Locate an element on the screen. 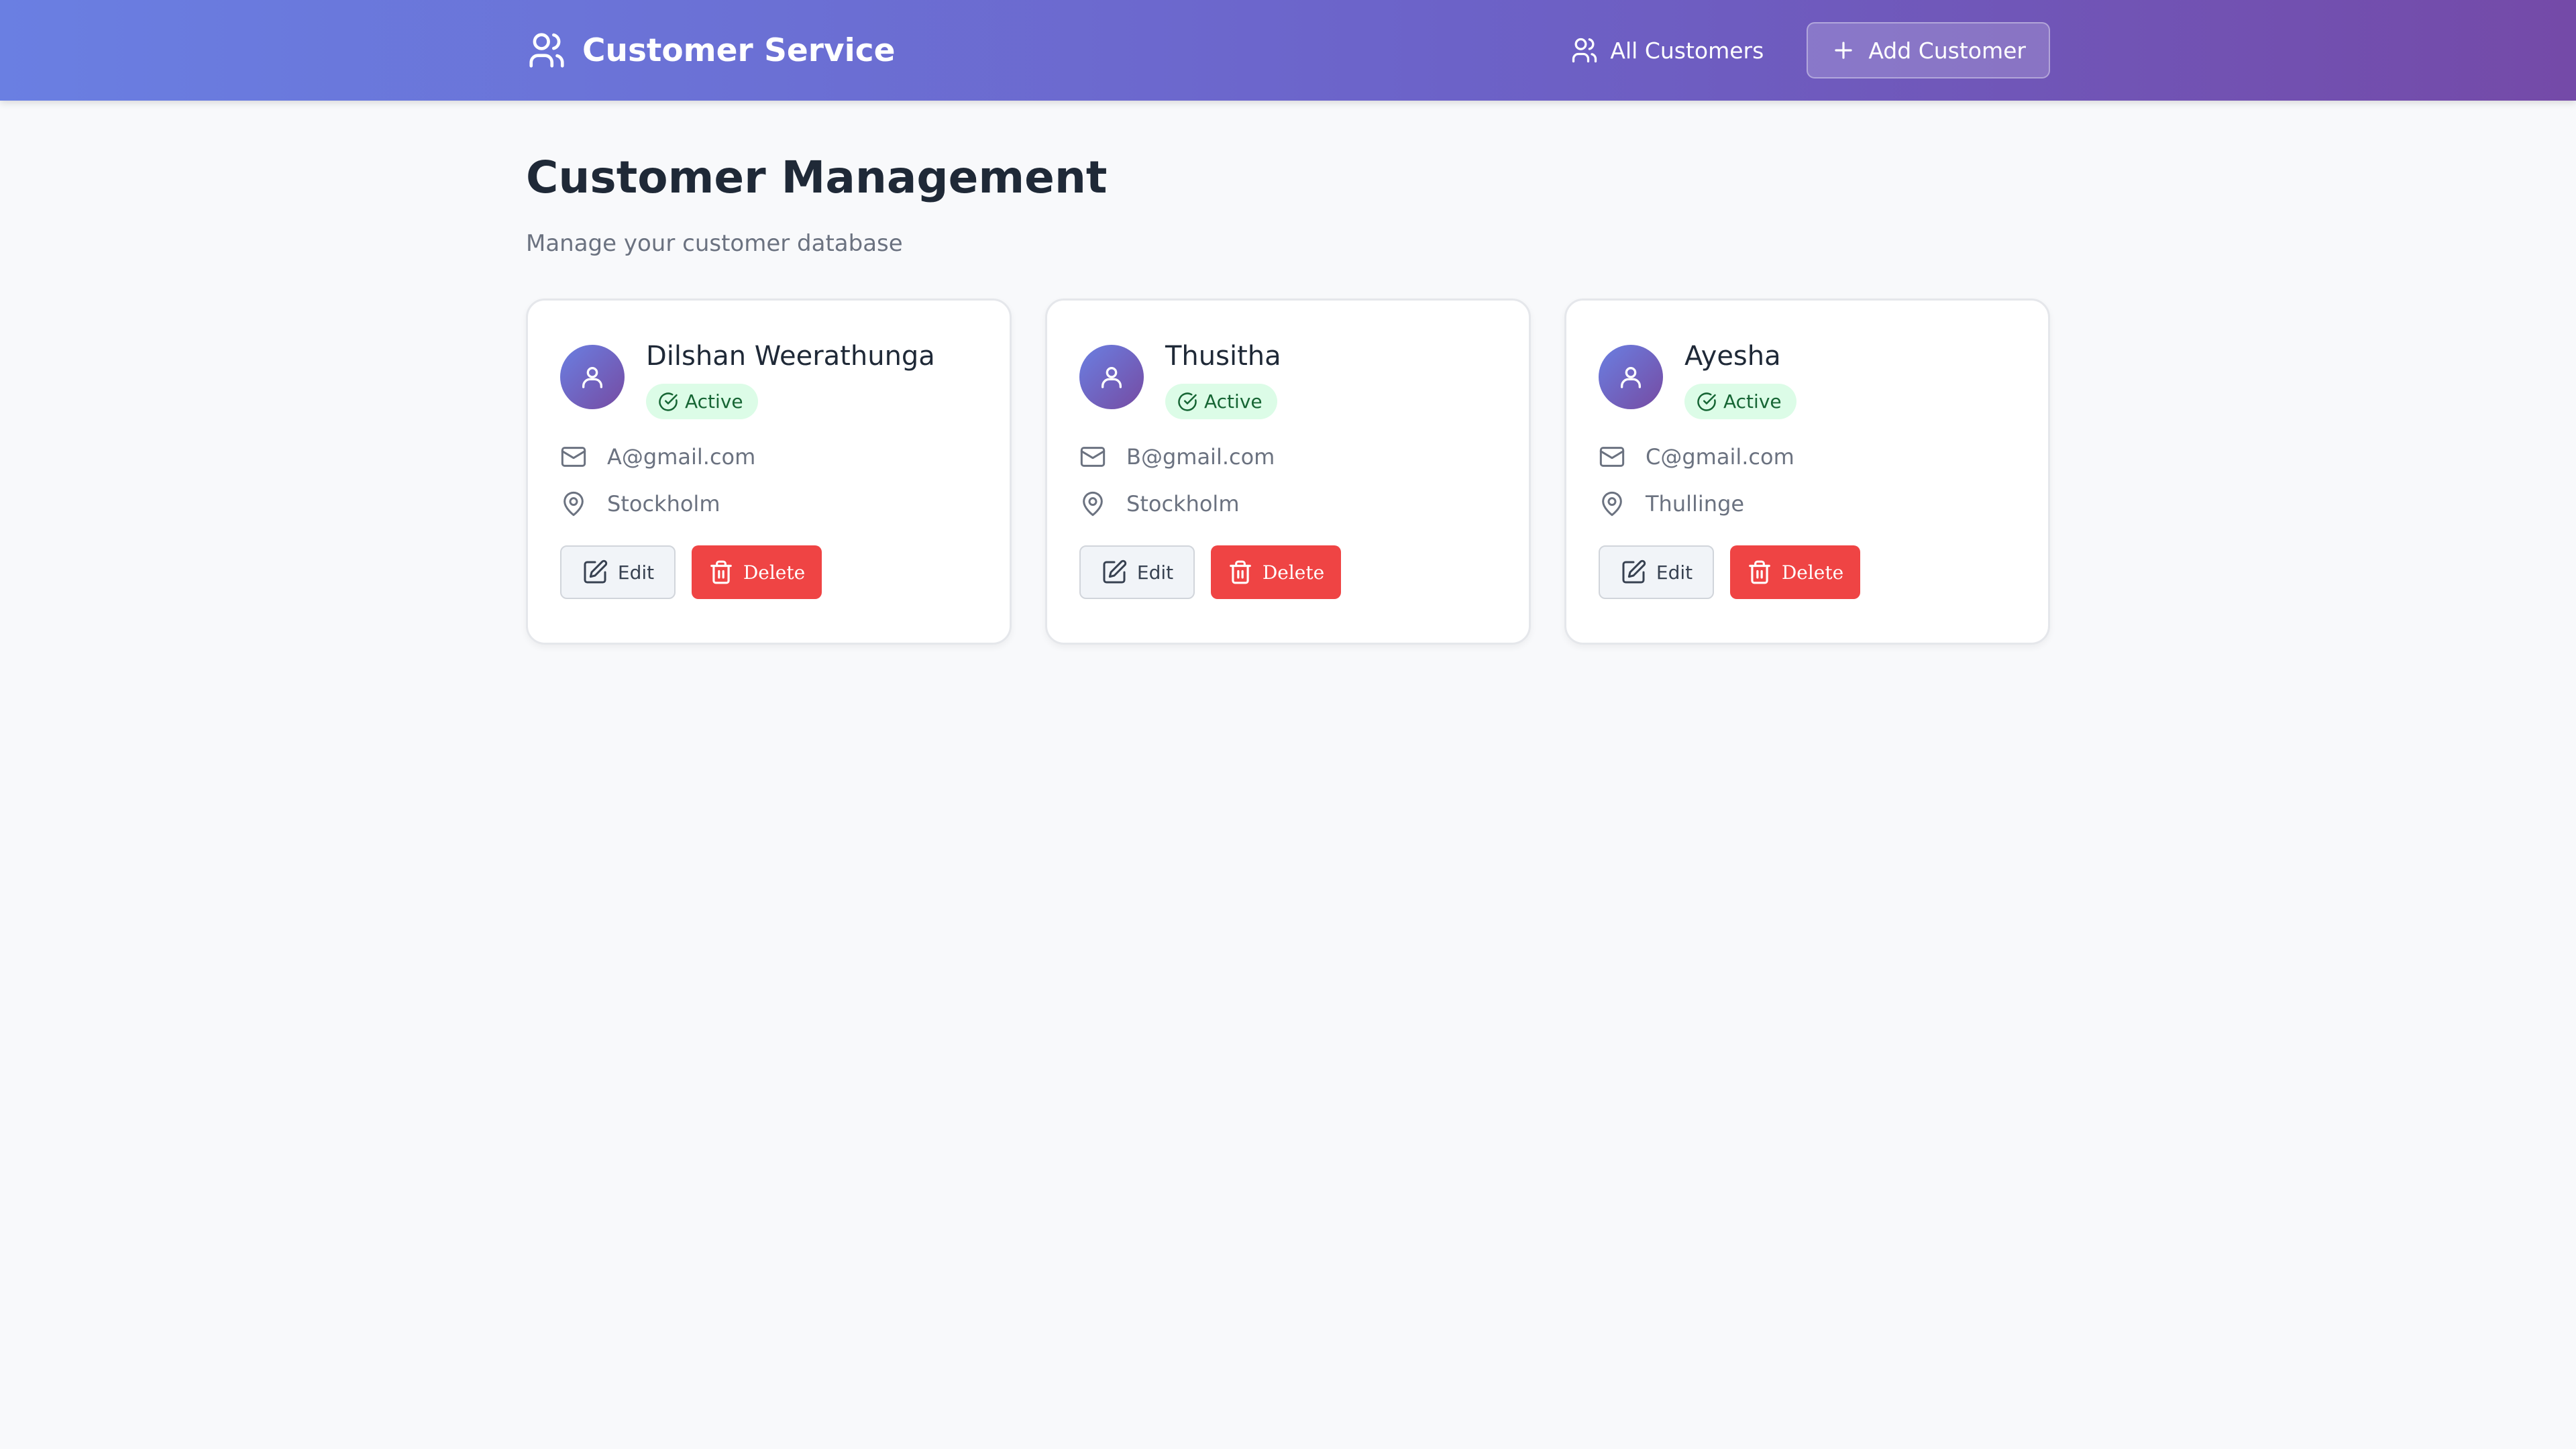  top-nav: All Customers Add Customer is located at coordinates (1810, 50).